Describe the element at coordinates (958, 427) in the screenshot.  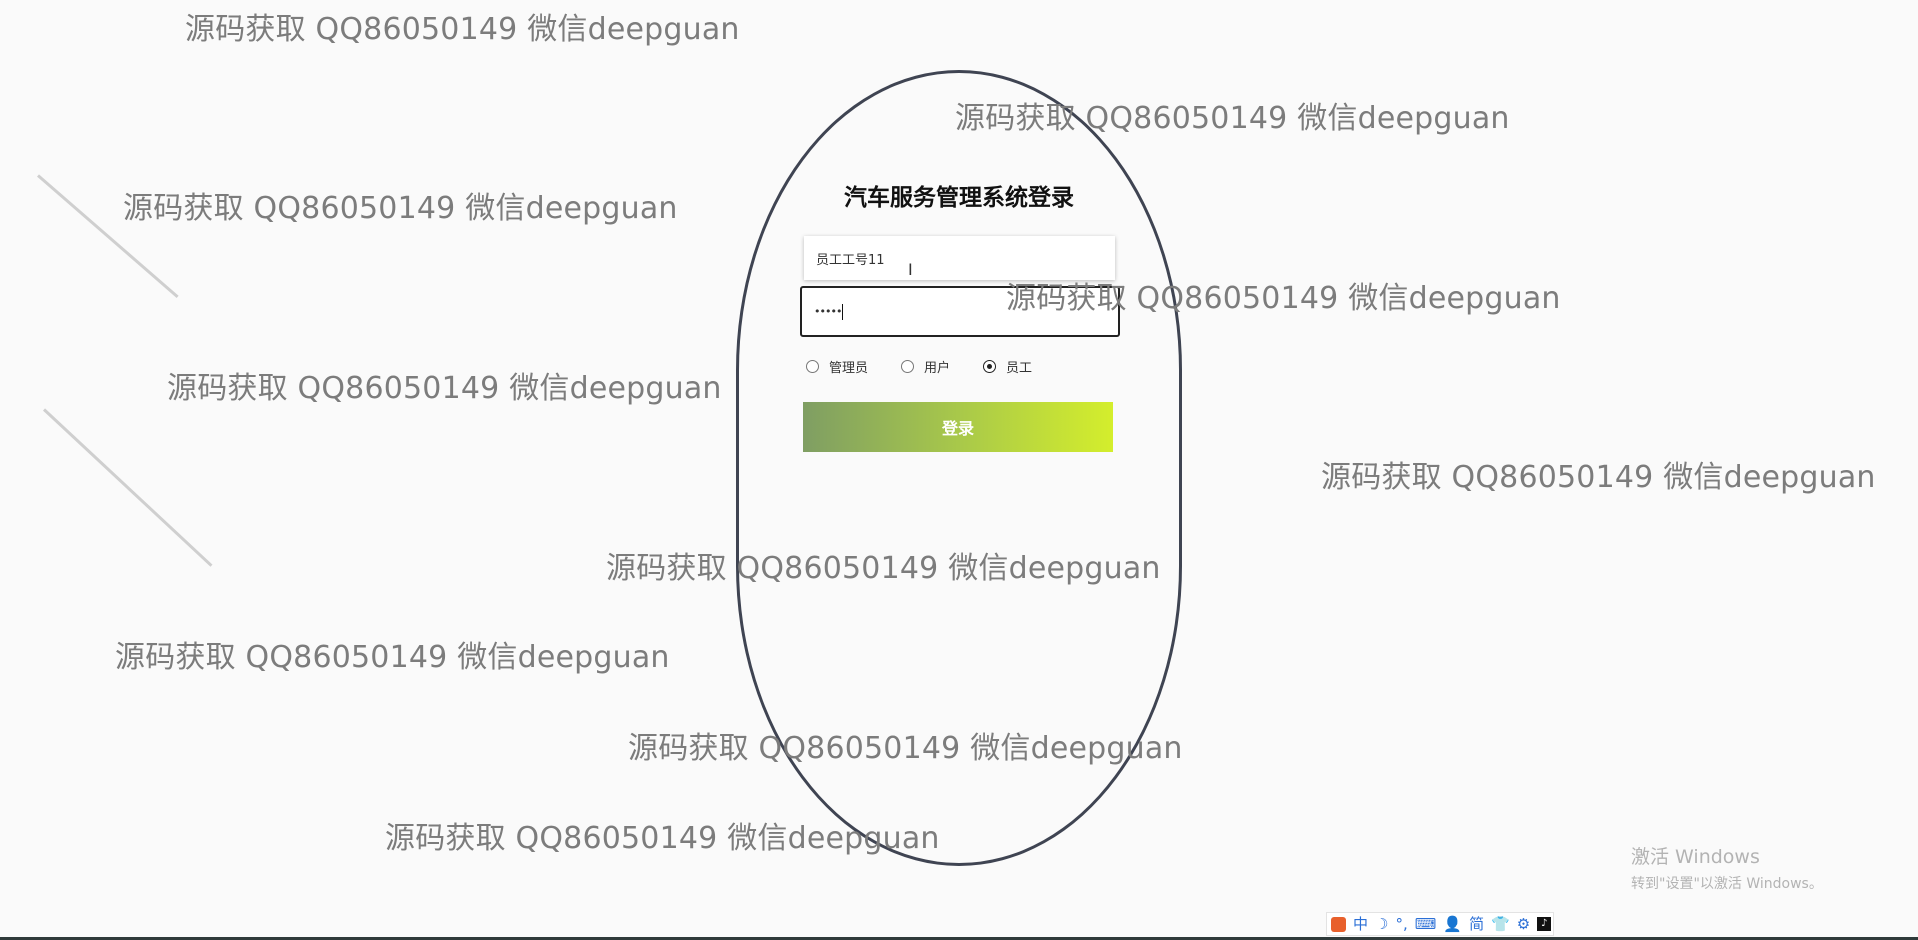
I see `login-button: 登录` at that location.